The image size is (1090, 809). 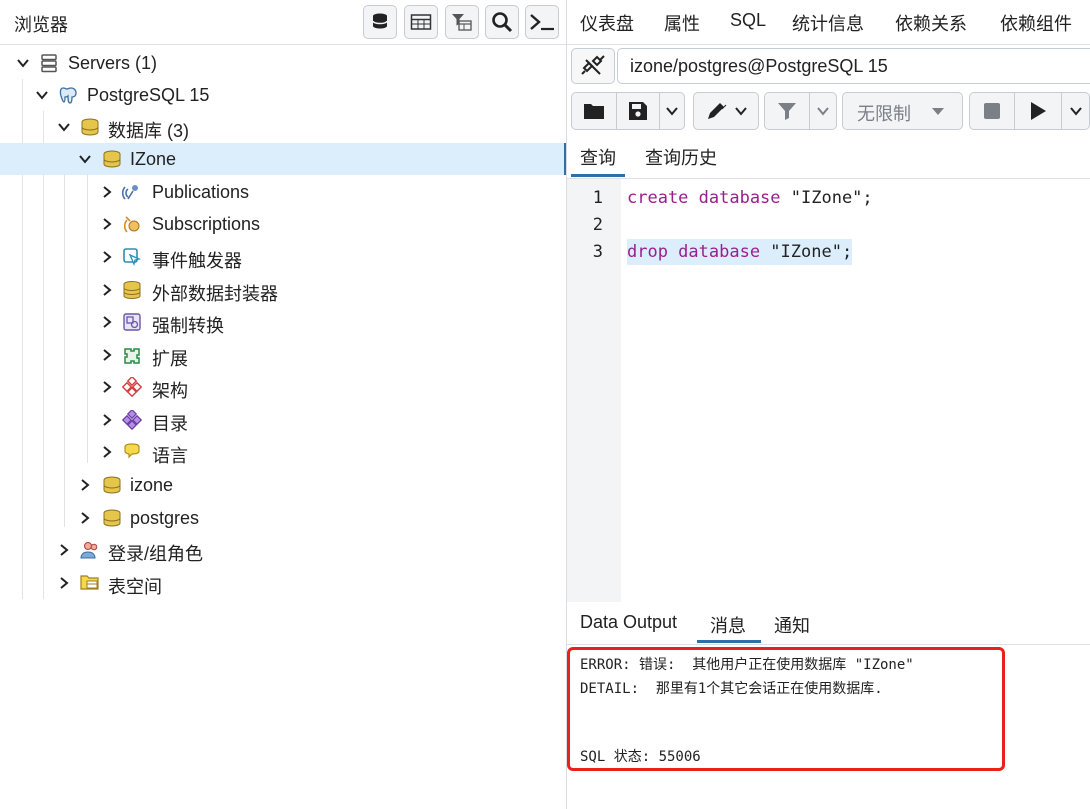 What do you see at coordinates (717, 111) in the screenshot?
I see `pencil-icon` at bounding box center [717, 111].